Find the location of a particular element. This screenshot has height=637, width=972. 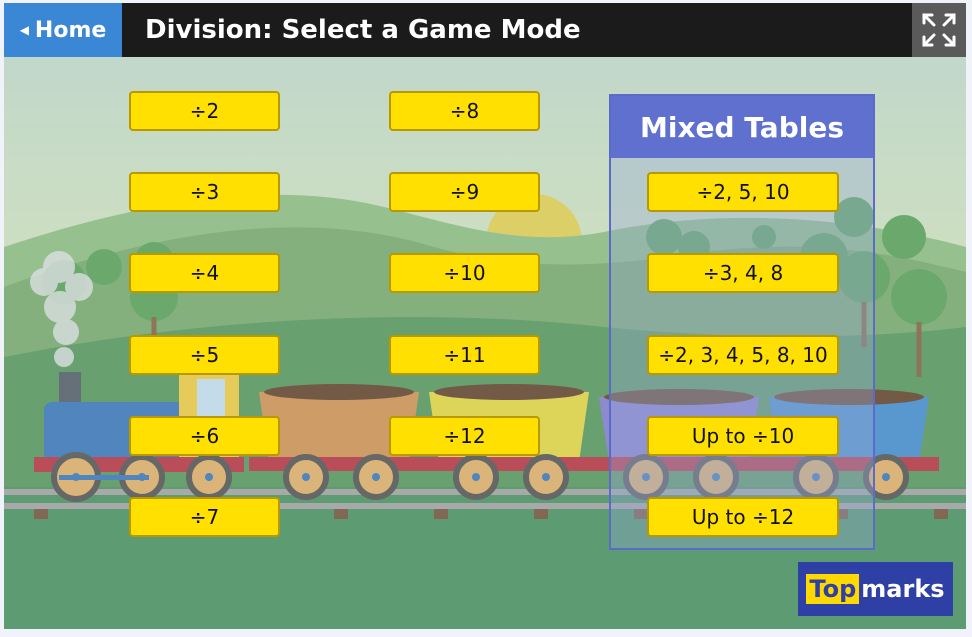

mixed-button-up-to-10: Up to ÷10 is located at coordinates (743, 436).